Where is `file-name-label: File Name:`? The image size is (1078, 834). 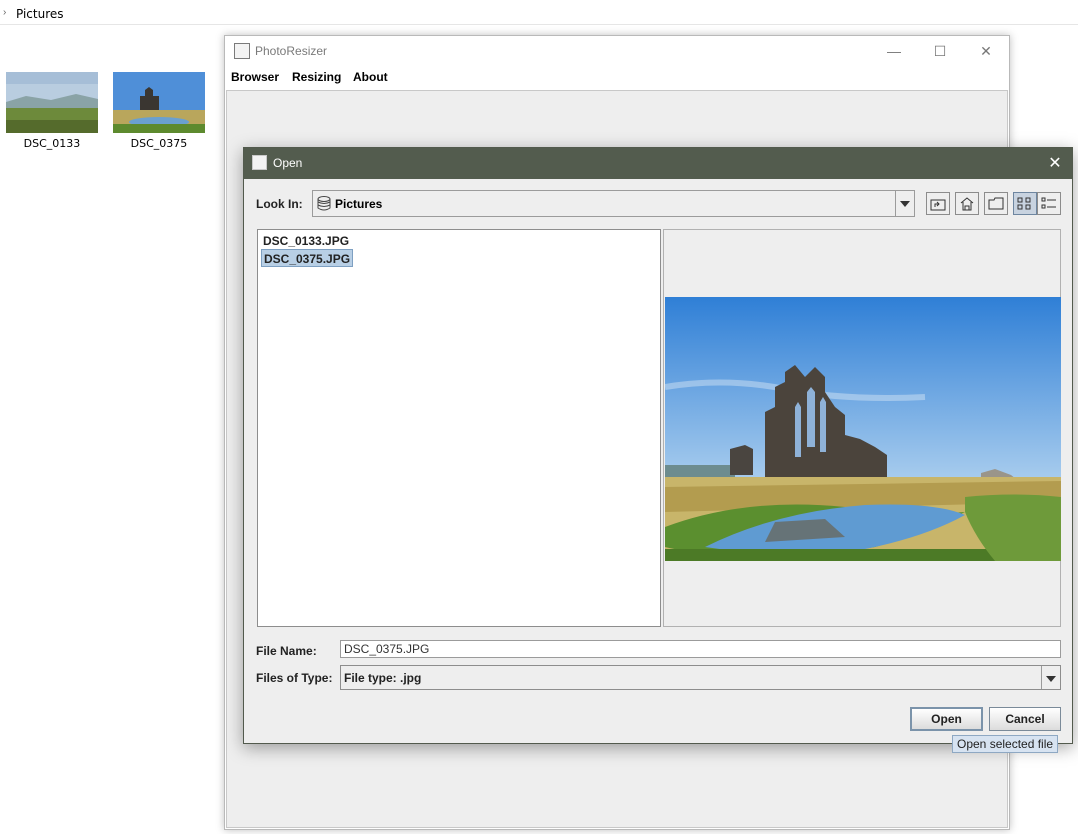
file-name-label: File Name: is located at coordinates (286, 651).